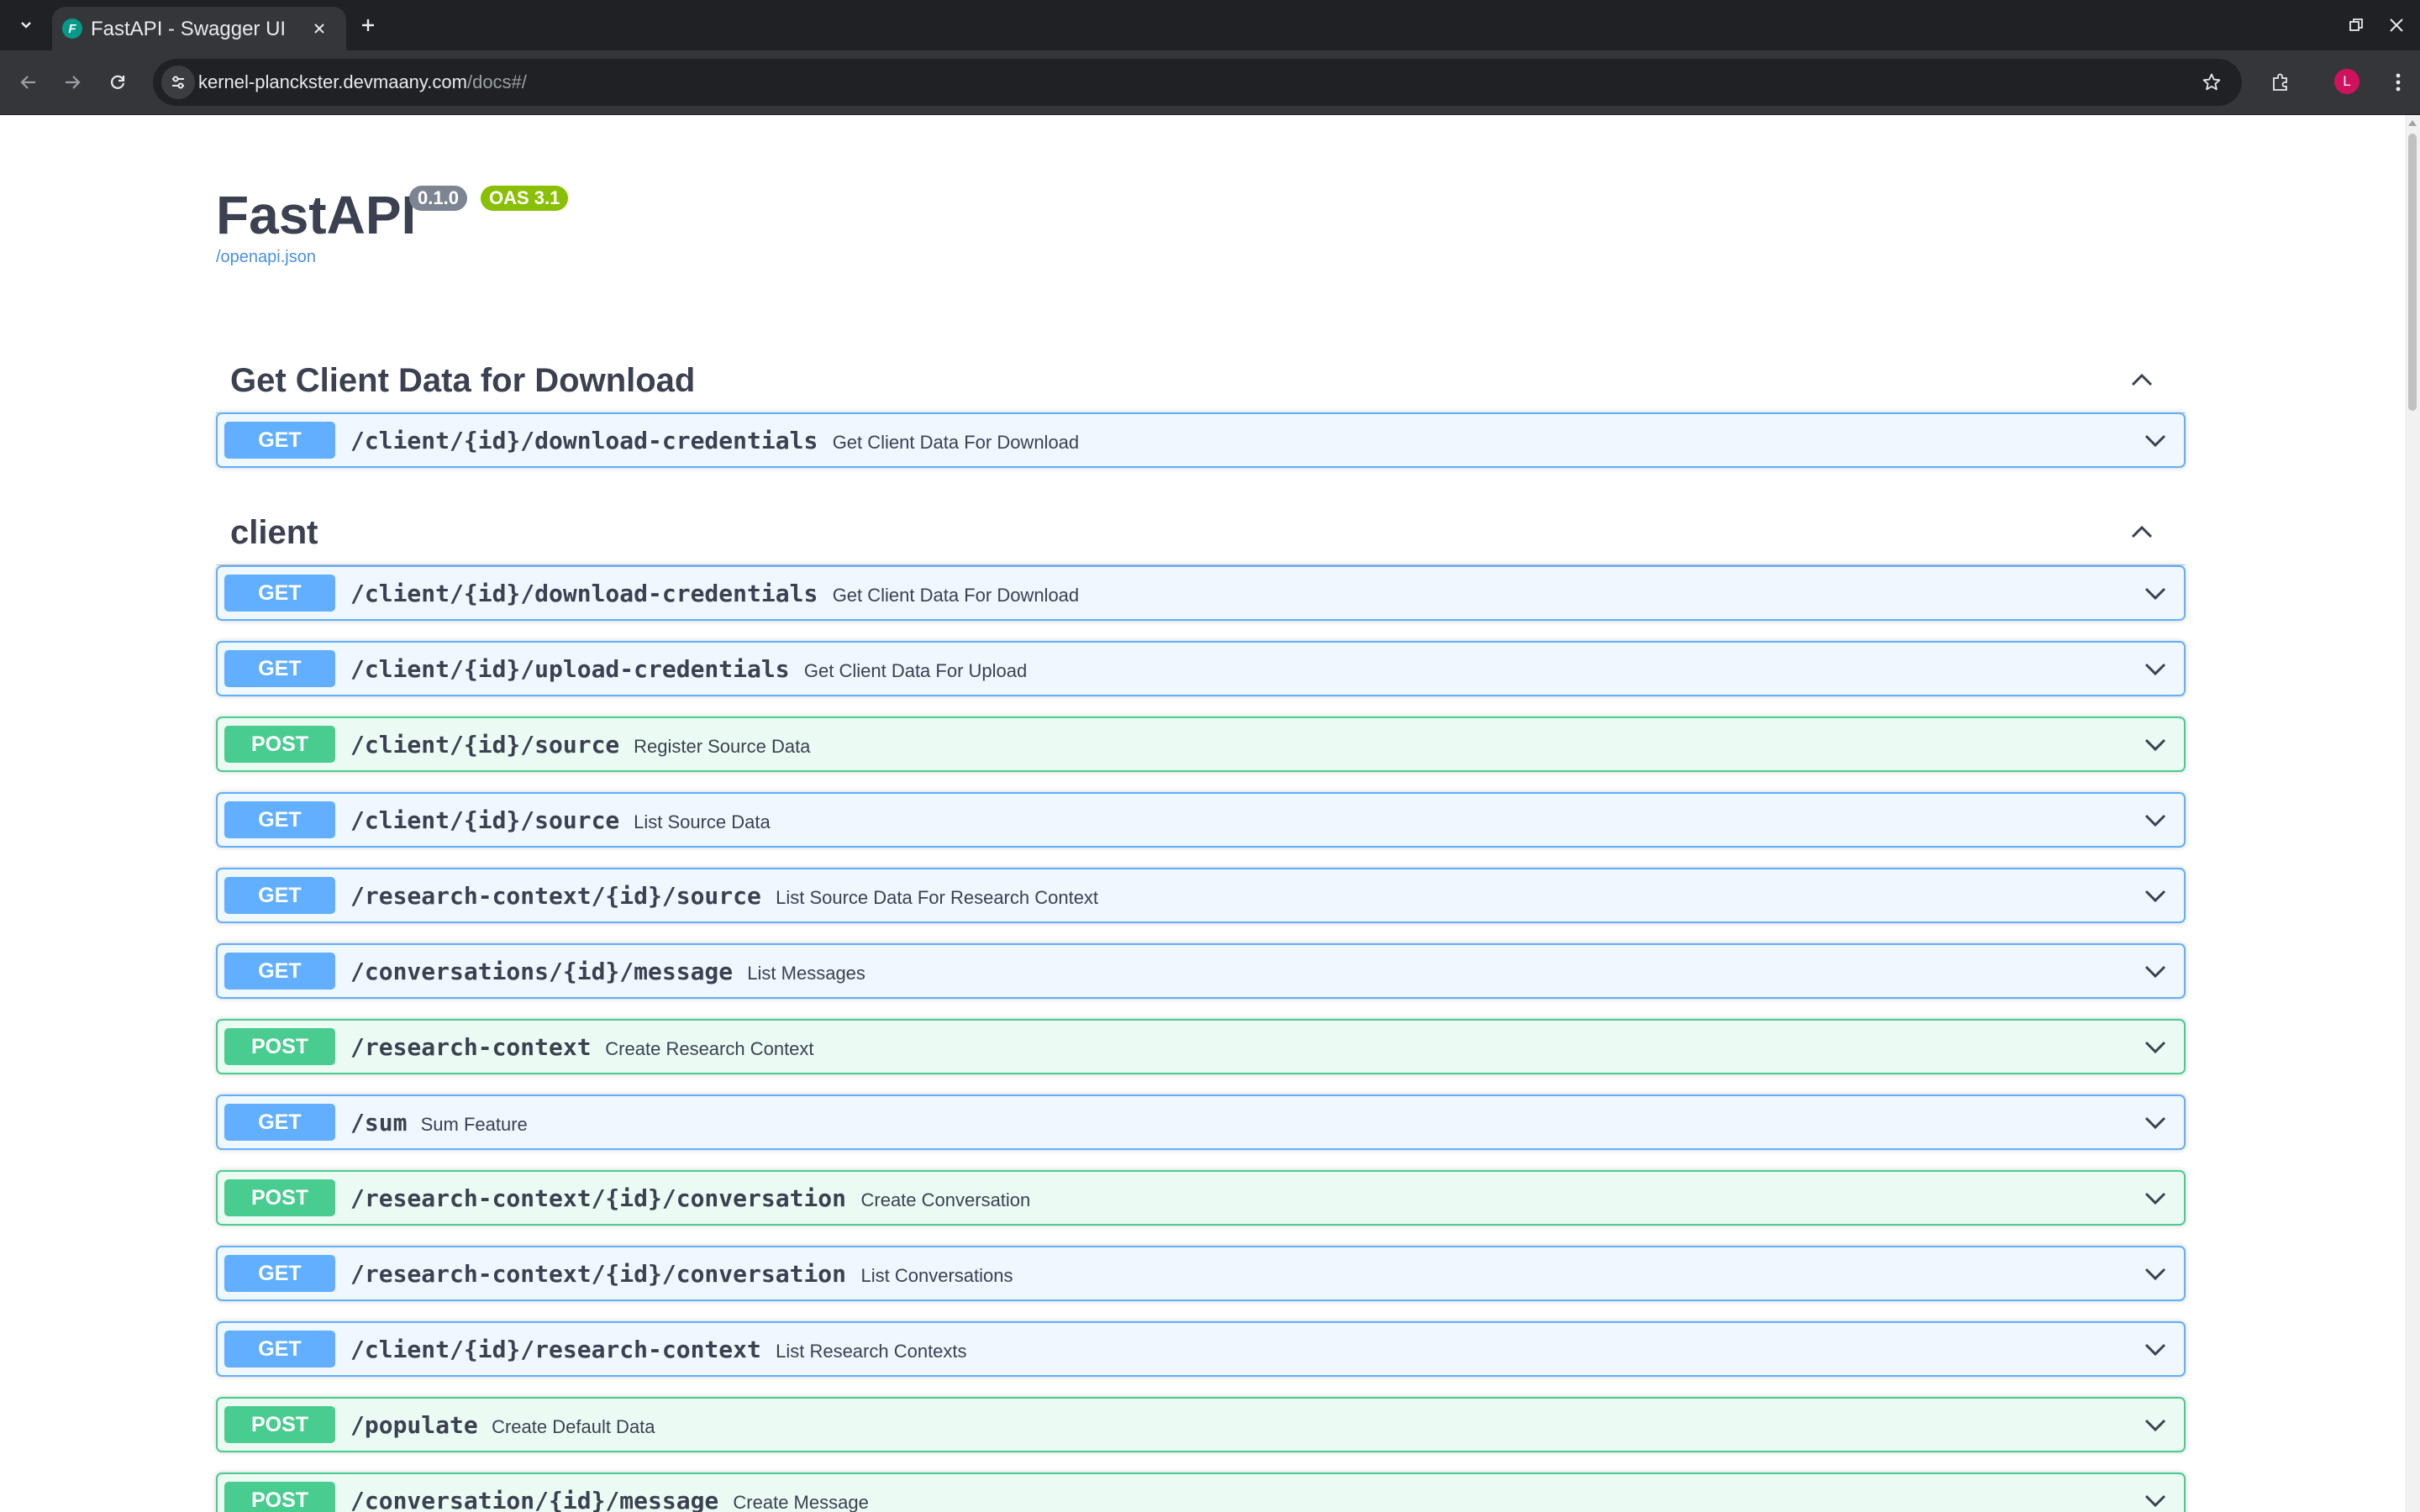 The image size is (2420, 1512). Describe the element at coordinates (2356, 25) in the screenshot. I see `restore-window-button` at that location.